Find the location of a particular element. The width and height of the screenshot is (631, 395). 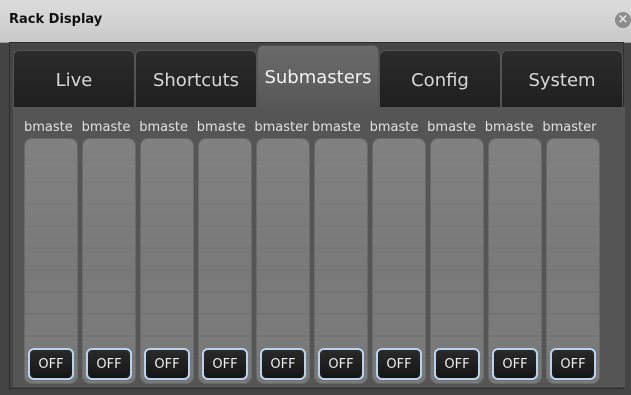

window-title: Rack Display is located at coordinates (56, 19).